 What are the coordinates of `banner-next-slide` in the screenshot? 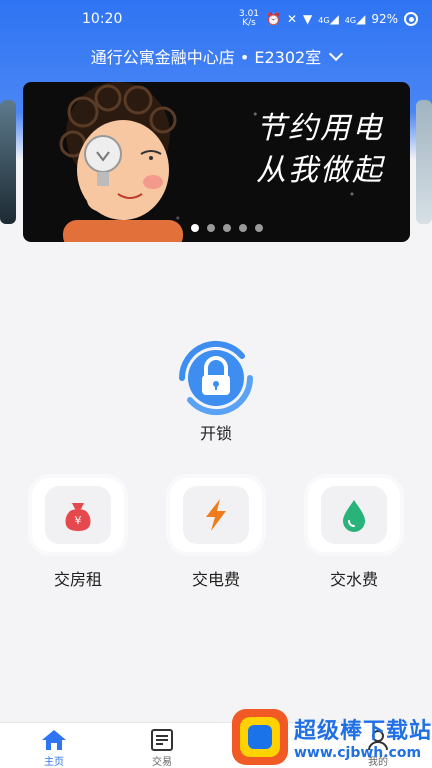 It's located at (424, 162).